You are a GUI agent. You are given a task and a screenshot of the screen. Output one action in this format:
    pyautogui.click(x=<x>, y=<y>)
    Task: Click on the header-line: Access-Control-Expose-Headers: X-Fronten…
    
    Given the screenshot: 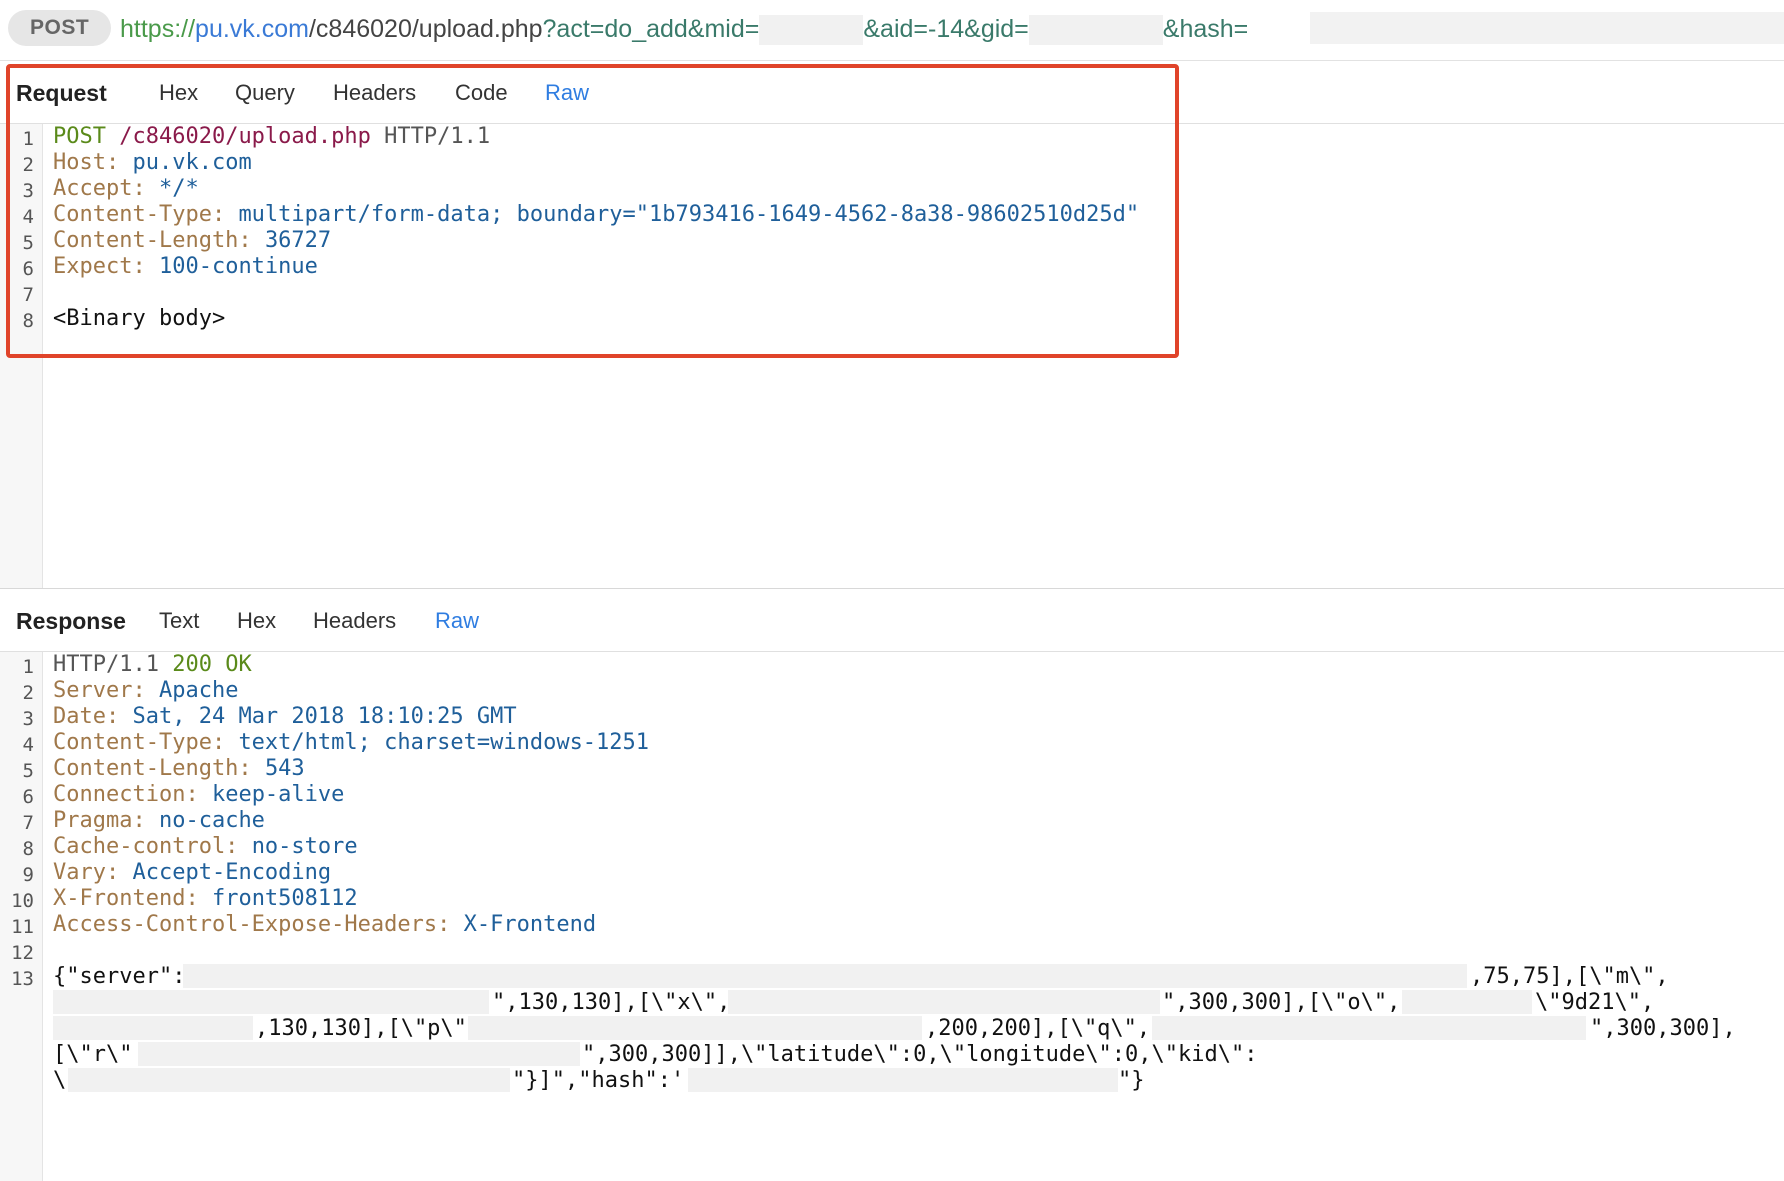 What is the action you would take?
    pyautogui.click(x=324, y=925)
    